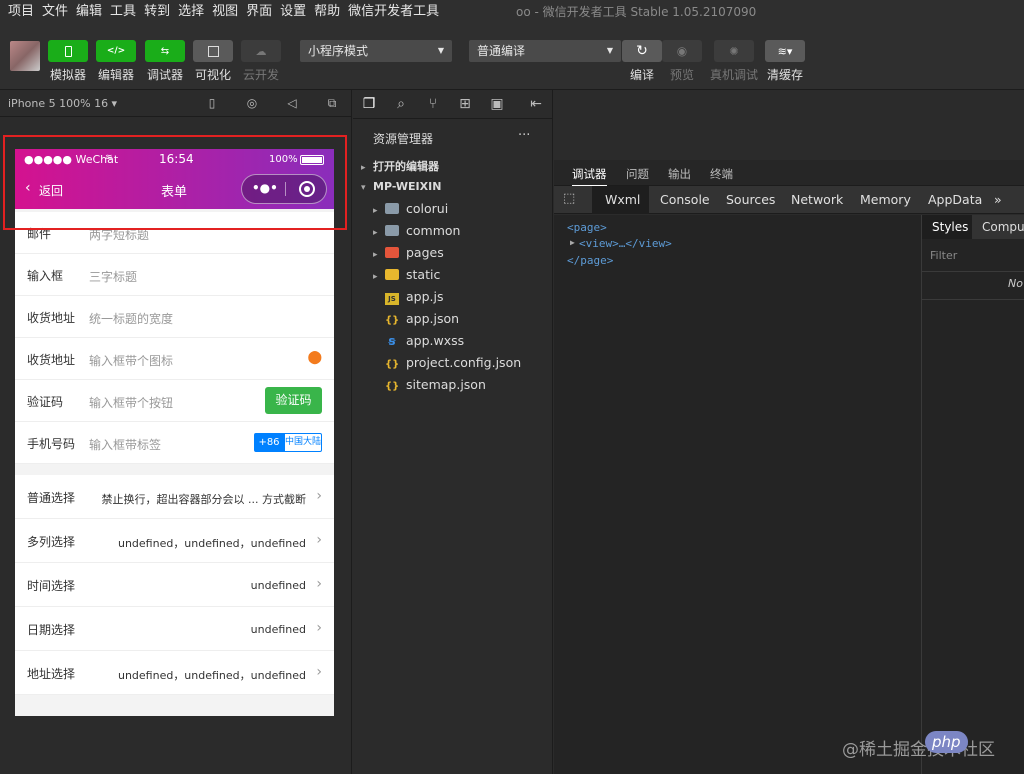 This screenshot has width=1024, height=774. What do you see at coordinates (433, 230) in the screenshot?
I see `folder-label: common` at bounding box center [433, 230].